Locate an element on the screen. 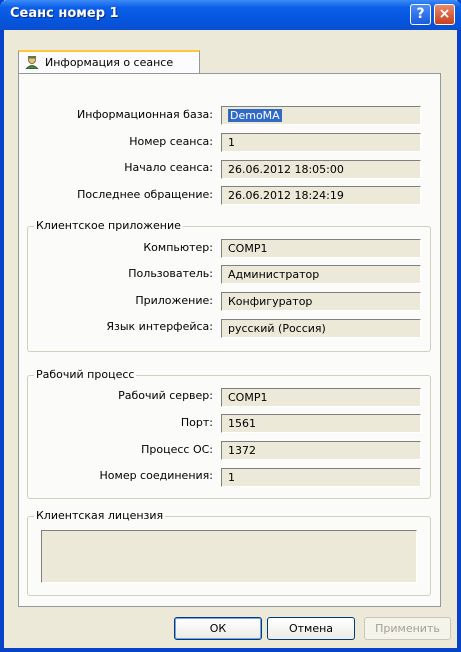 The width and height of the screenshot is (461, 652). close-button: × is located at coordinates (444, 14).